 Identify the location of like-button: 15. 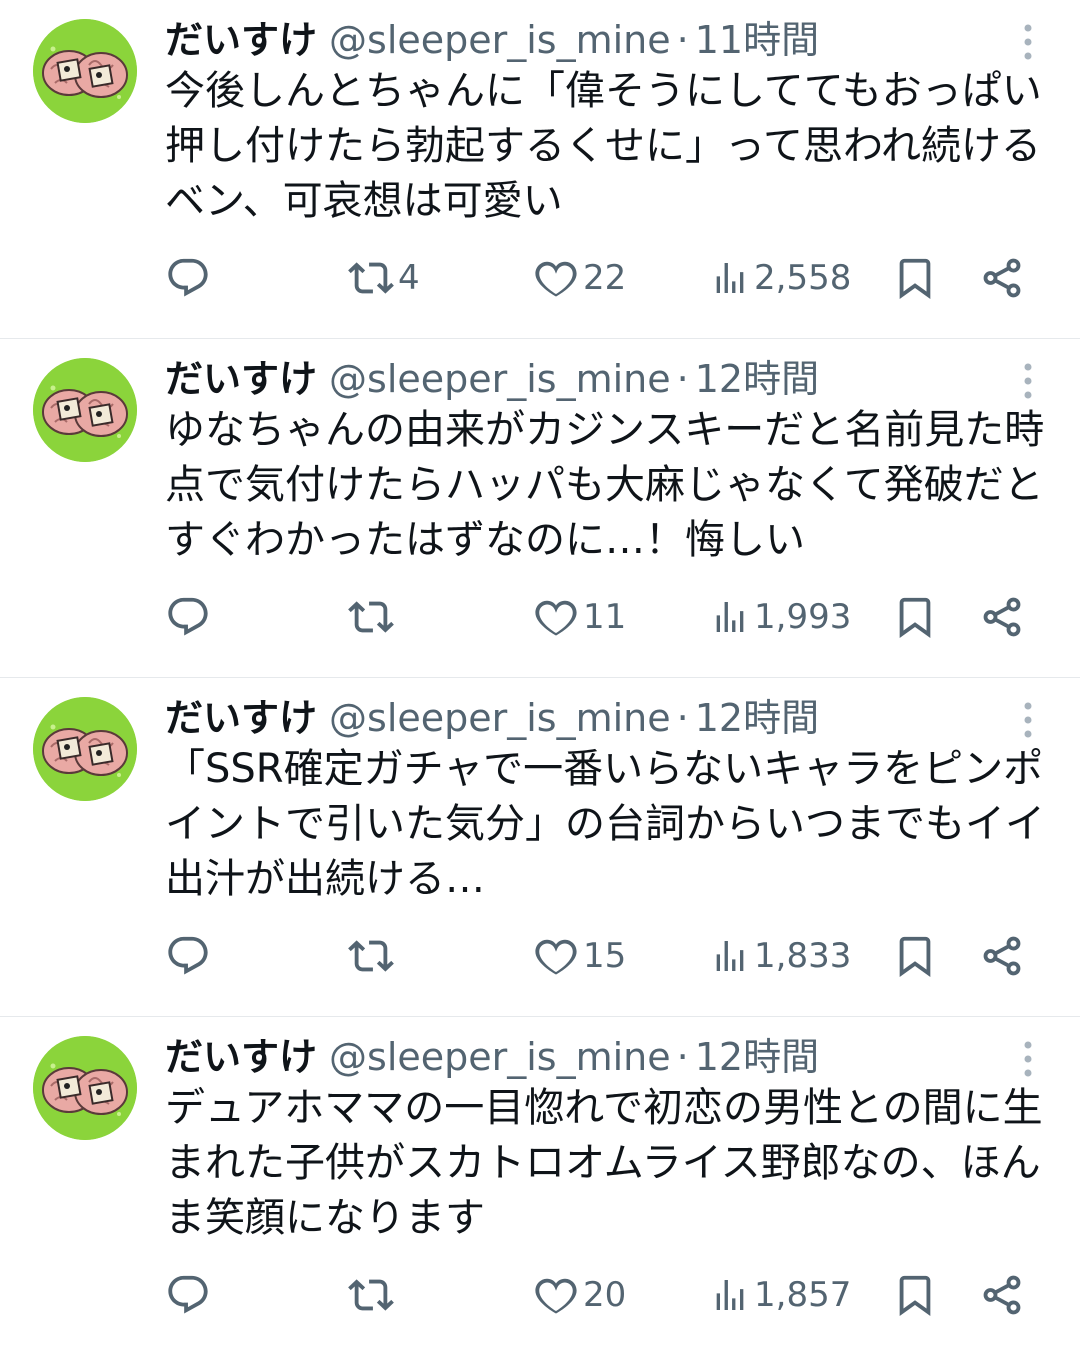
(579, 956).